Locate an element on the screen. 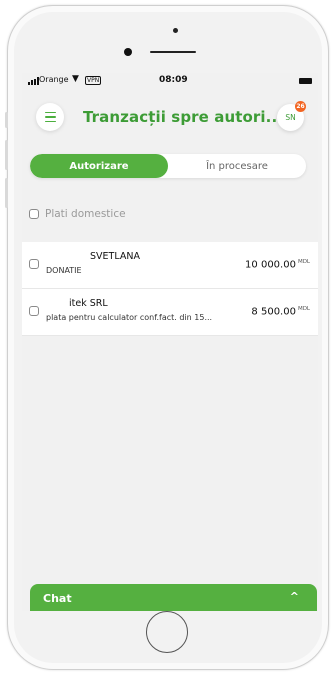  side-button-volume-down is located at coordinates (6, 193).